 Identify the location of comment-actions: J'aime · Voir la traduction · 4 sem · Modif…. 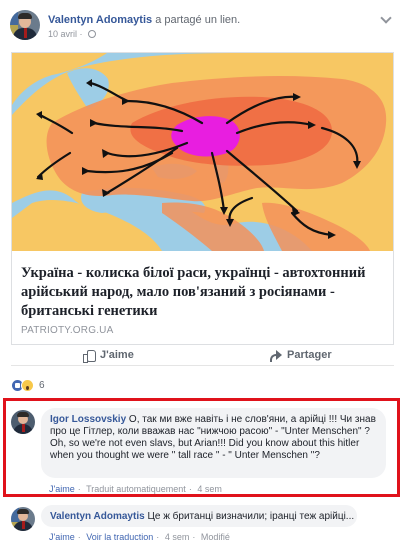
(139, 537).